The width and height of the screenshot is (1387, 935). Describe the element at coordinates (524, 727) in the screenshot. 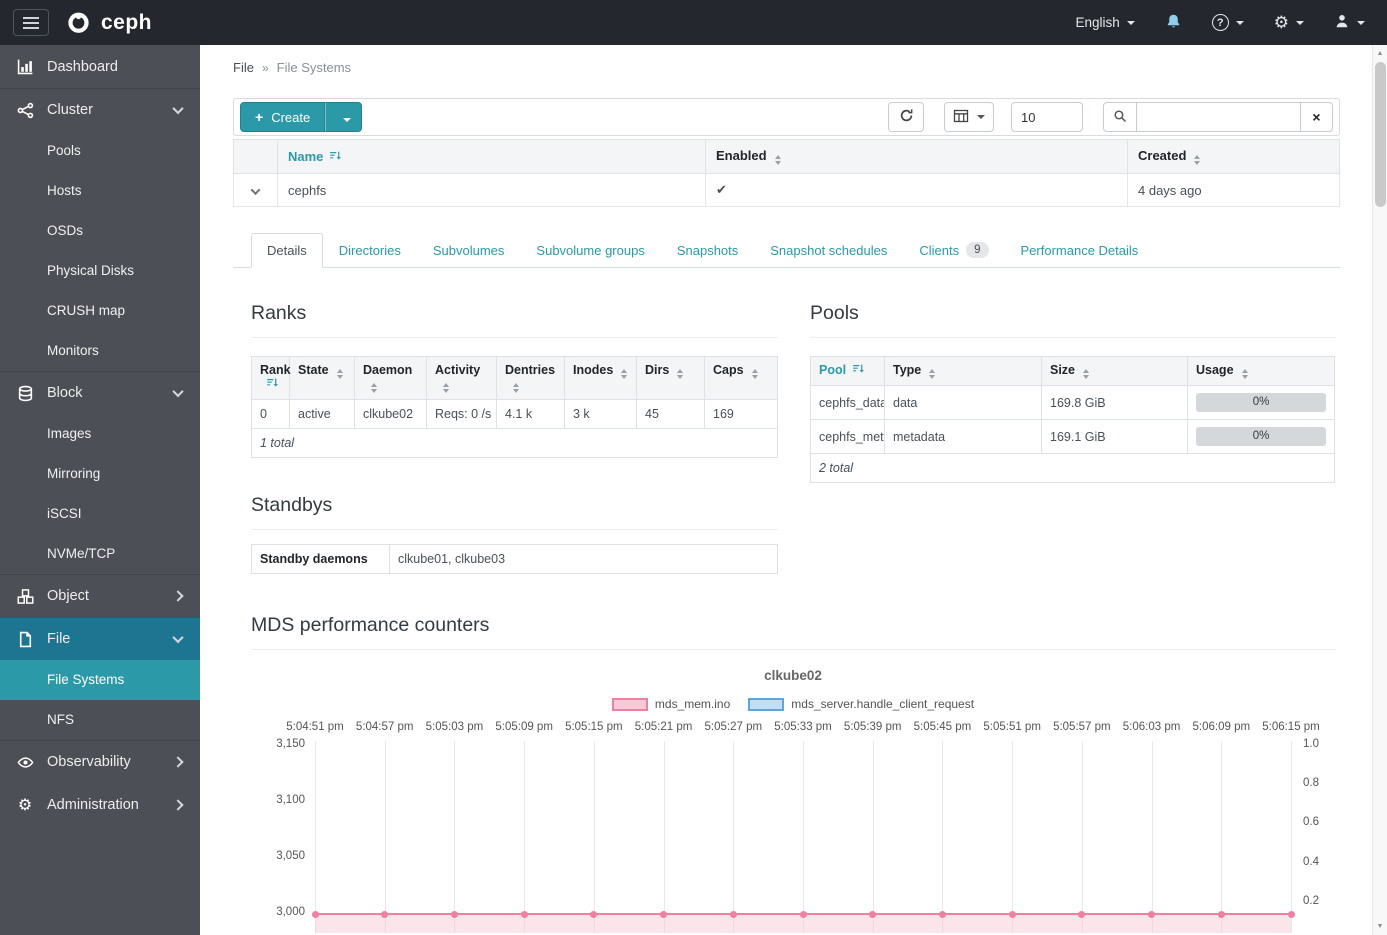

I see `x-tick-label: 5:05:09 pm` at that location.